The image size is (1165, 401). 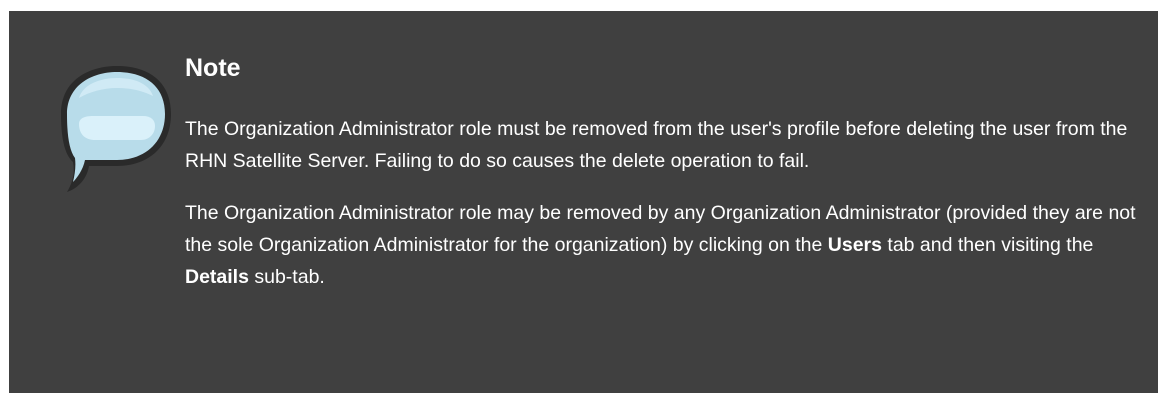 What do you see at coordinates (213, 68) in the screenshot?
I see `note-title: Note` at bounding box center [213, 68].